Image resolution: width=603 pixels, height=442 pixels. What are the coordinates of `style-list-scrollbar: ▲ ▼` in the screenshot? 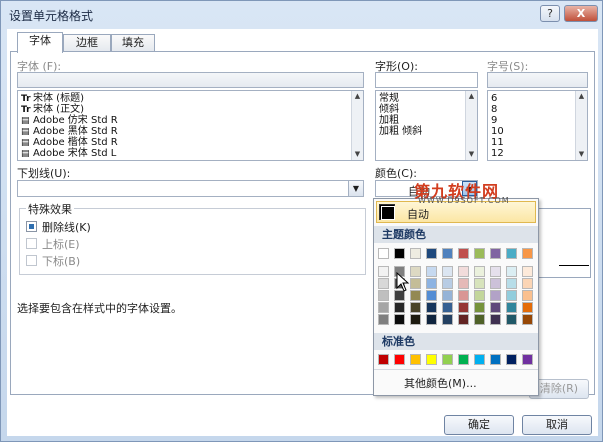 It's located at (471, 125).